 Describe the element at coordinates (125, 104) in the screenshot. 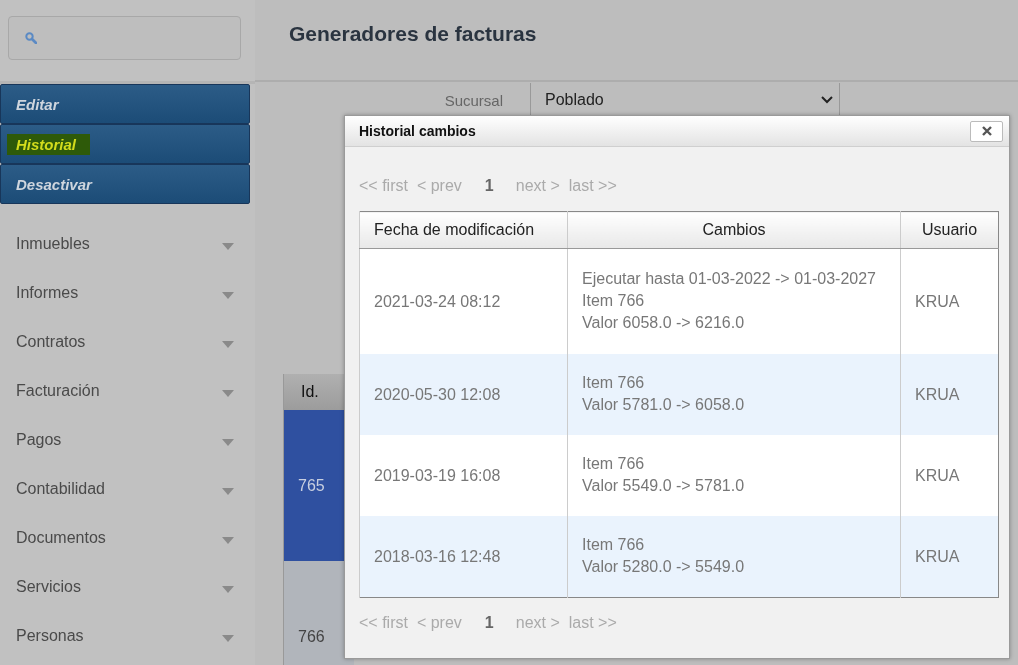

I see `action-button: Editar` at that location.